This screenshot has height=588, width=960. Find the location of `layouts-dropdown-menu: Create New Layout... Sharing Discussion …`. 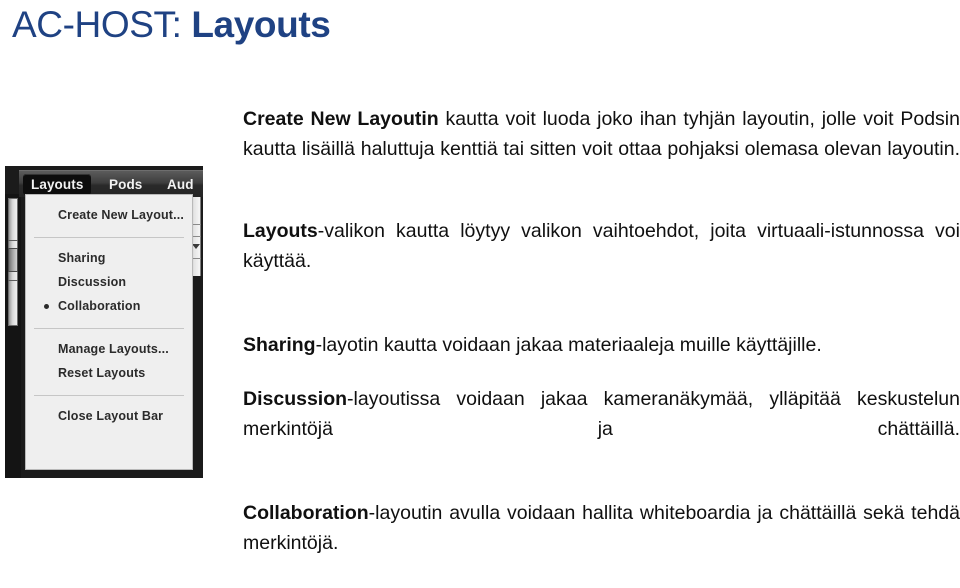

layouts-dropdown-menu: Create New Layout... Sharing Discussion … is located at coordinates (109, 332).